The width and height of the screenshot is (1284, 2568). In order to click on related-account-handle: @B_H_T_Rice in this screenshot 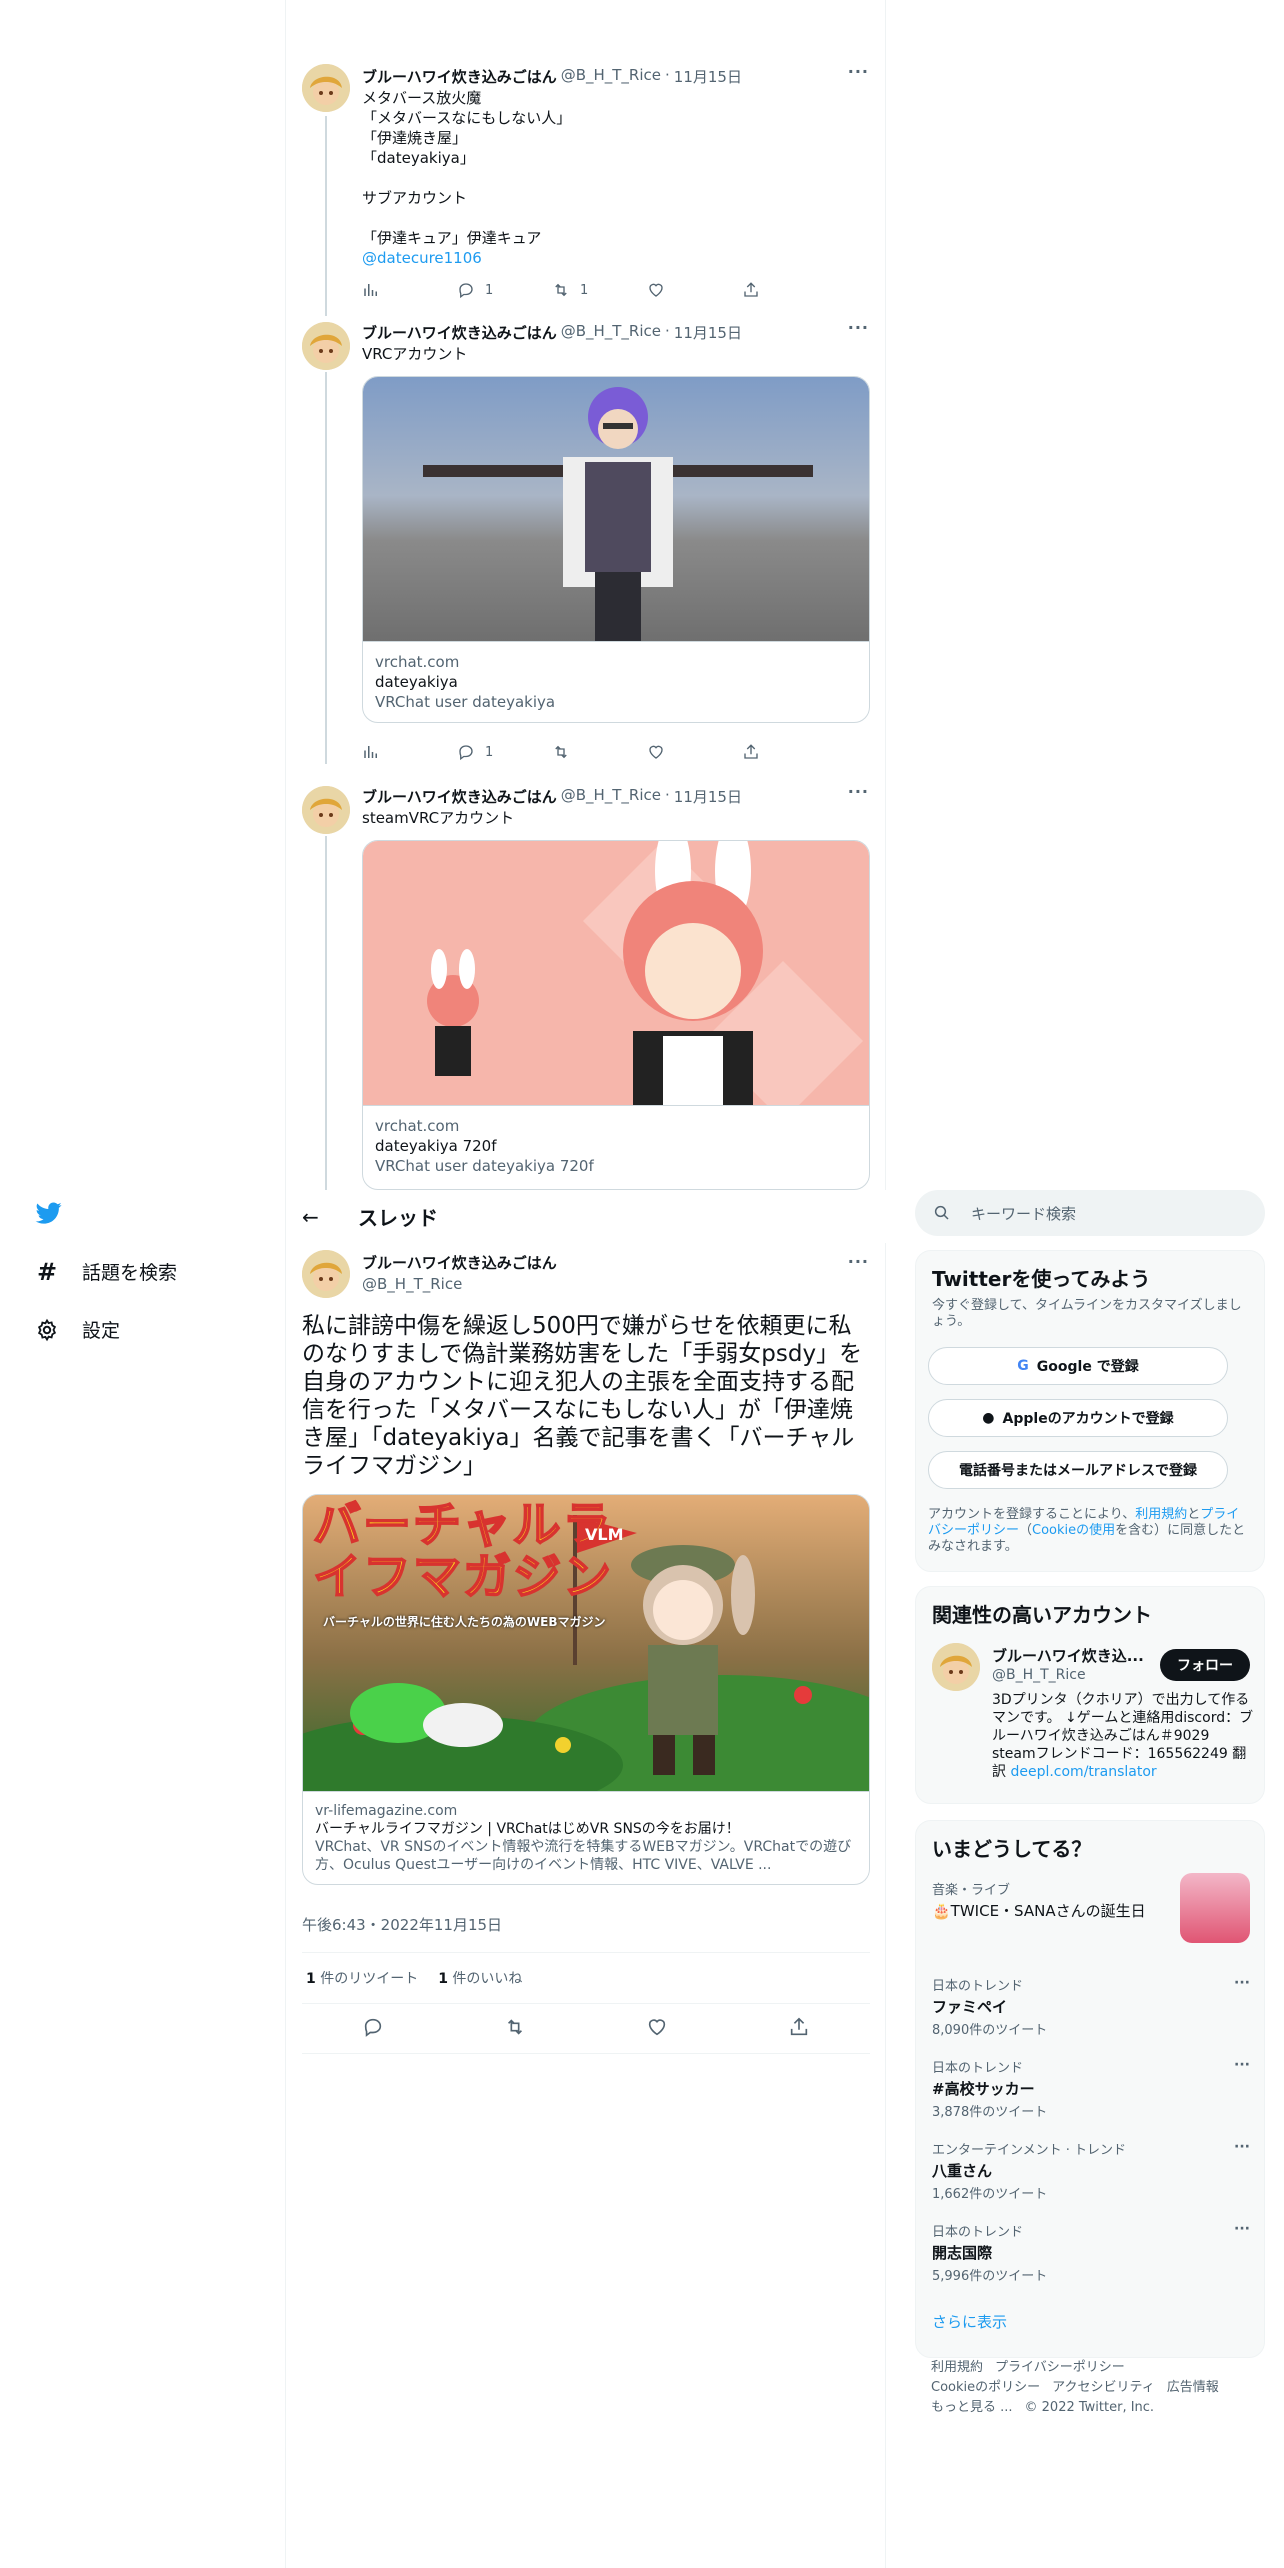, I will do `click(1039, 1675)`.